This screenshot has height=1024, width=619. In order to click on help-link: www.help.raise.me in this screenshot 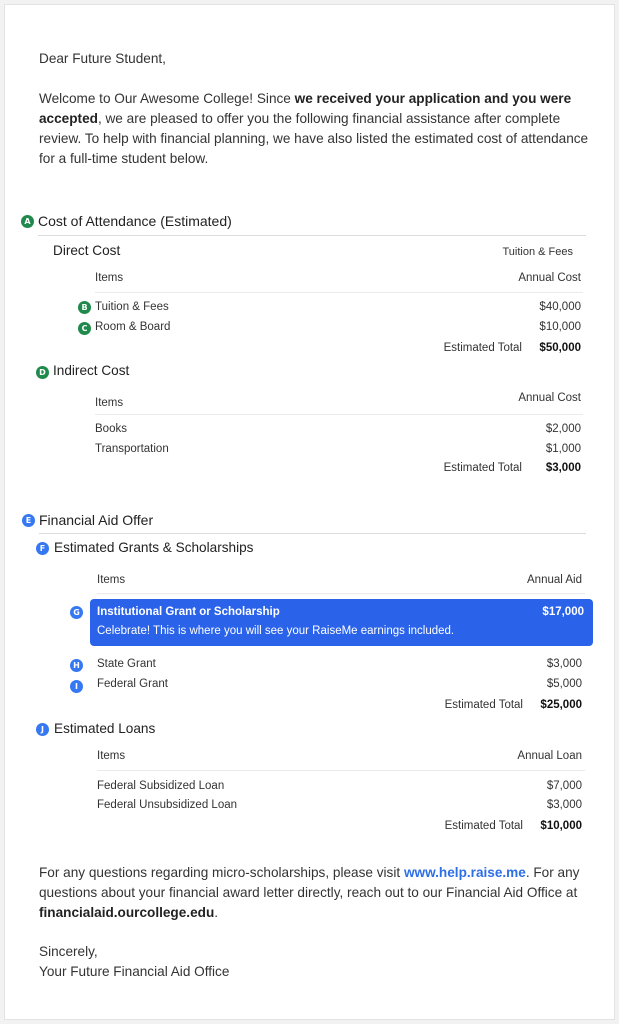, I will do `click(465, 872)`.